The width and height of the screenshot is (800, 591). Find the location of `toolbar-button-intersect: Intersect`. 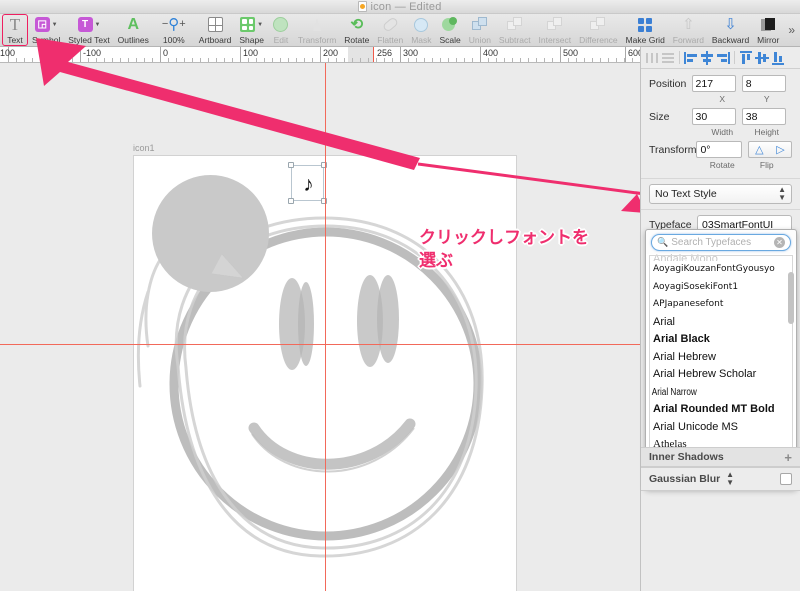

toolbar-button-intersect: Intersect is located at coordinates (555, 30).